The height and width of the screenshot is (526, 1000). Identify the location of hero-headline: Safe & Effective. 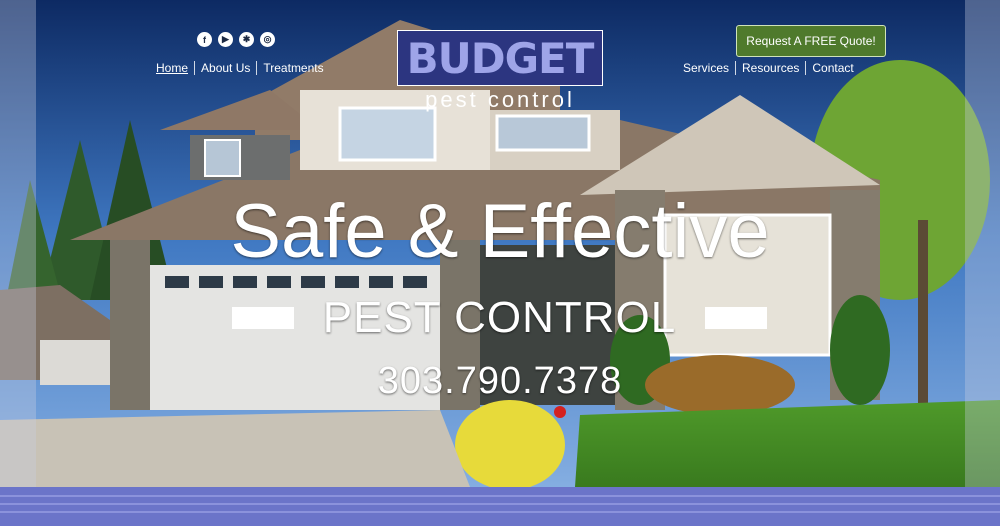
(500, 231).